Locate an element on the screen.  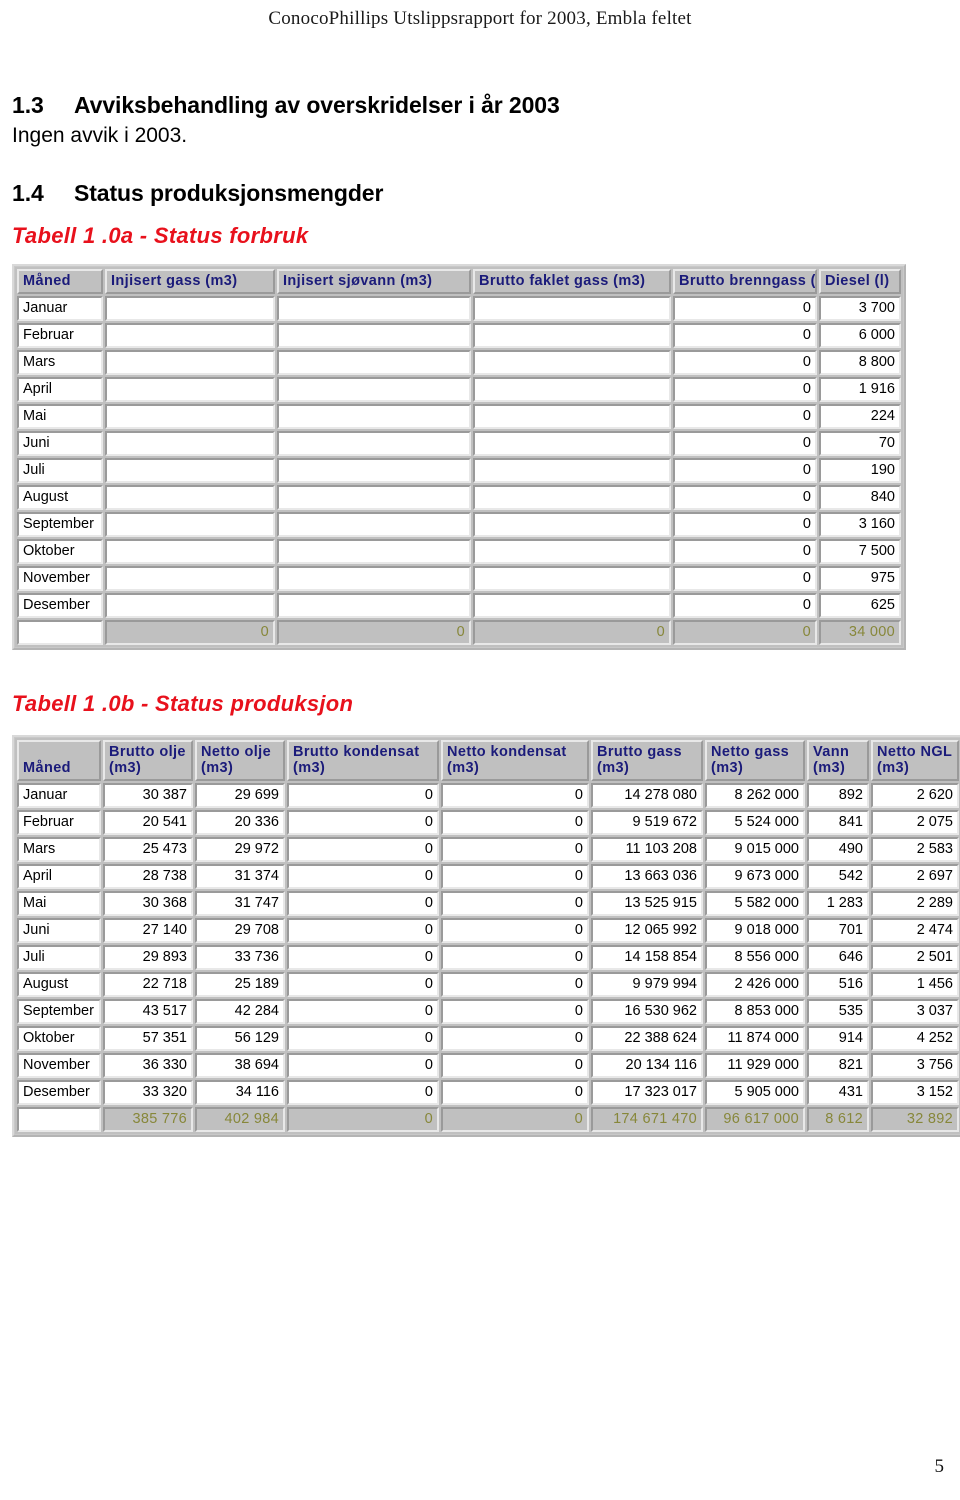
cell-total-netto-olje: 402 984 is located at coordinates (240, 1119).